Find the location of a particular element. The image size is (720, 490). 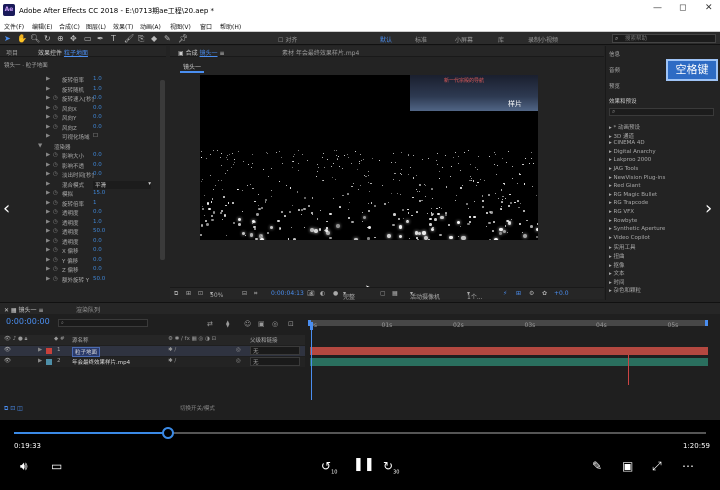

property-value: 15.0 is located at coordinates (99, 193).